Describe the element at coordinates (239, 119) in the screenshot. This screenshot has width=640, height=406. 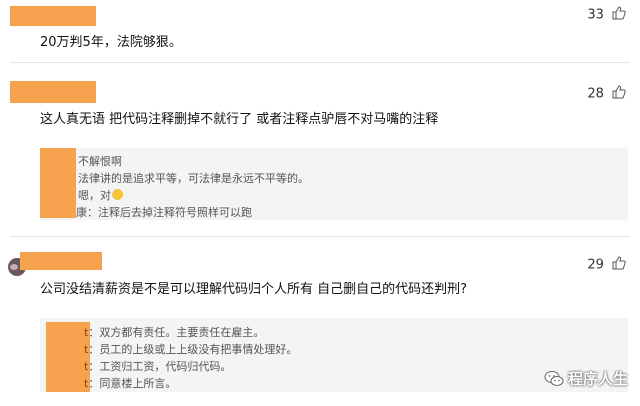
I see `comment-text: 这人真无语 把代码注释删掉不就行了 或者注释点驴唇不对马嘴的注释` at that location.